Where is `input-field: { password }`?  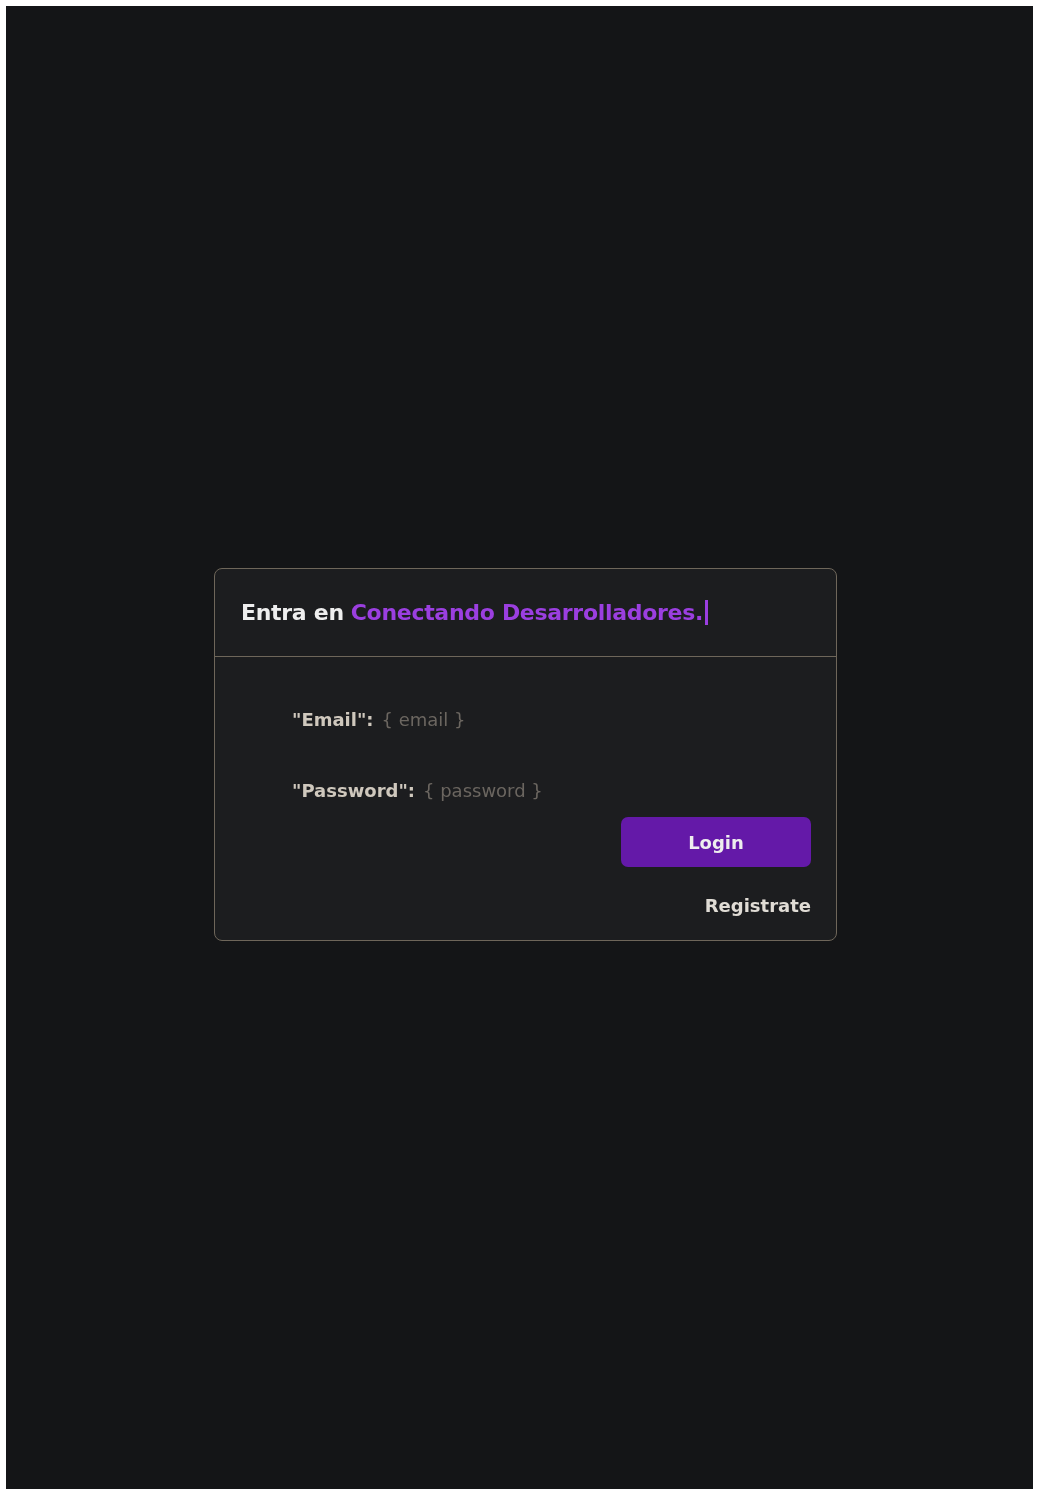 input-field: { password } is located at coordinates (553, 790).